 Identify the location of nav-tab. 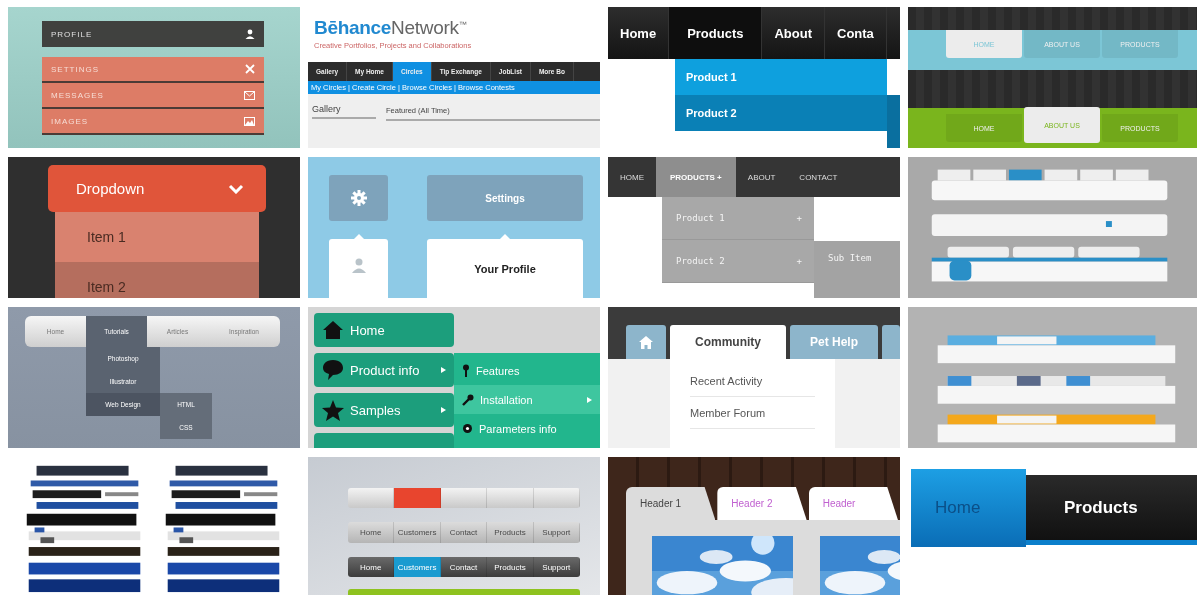
(417, 498).